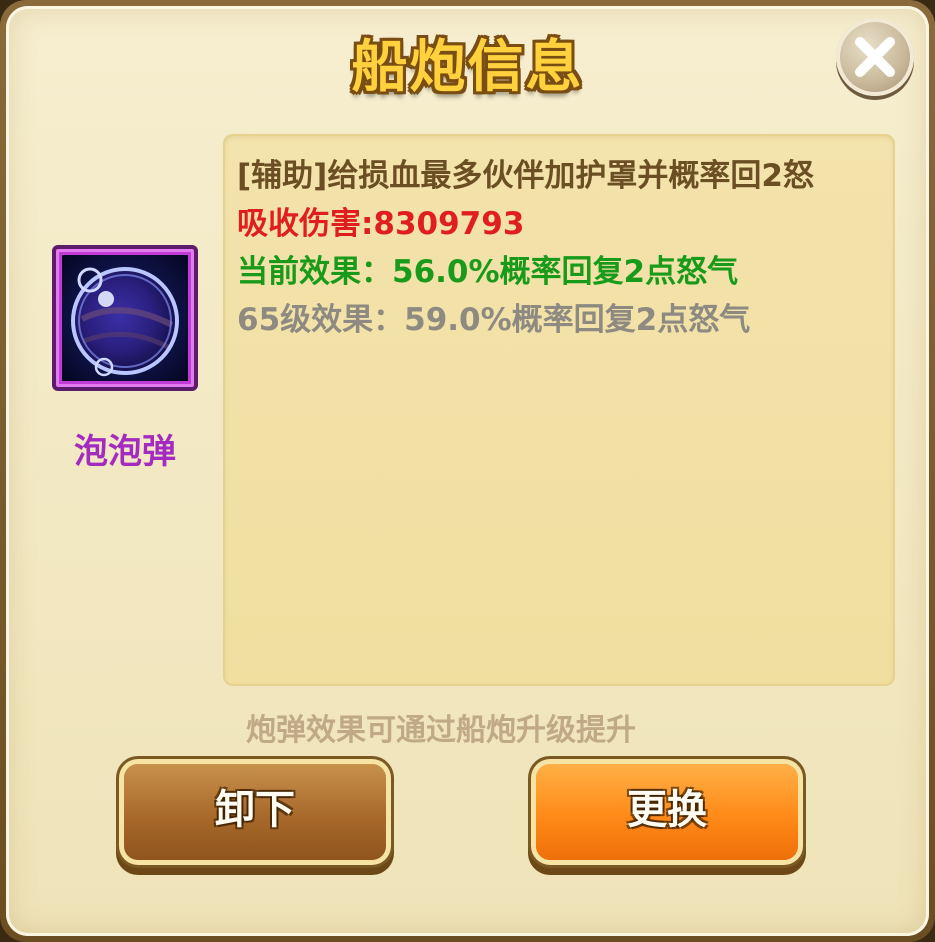 The image size is (935, 942). What do you see at coordinates (441, 730) in the screenshot?
I see `upgrade-hint: 炮弹效果可通过船炮升级提升` at bounding box center [441, 730].